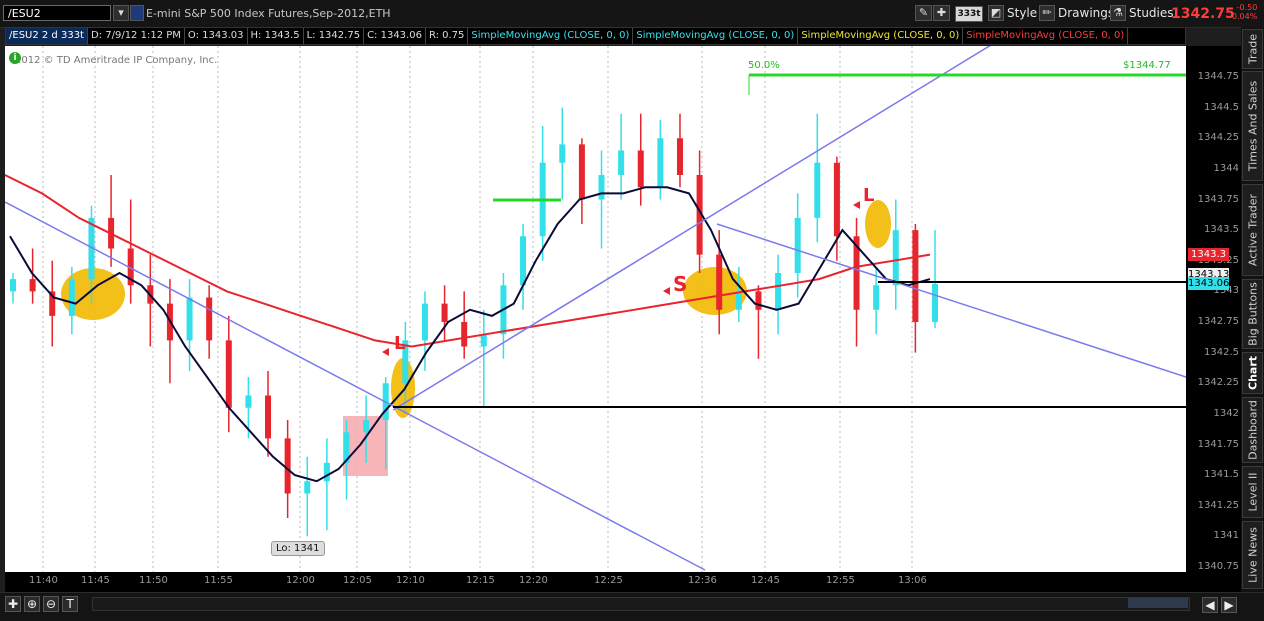 The width and height of the screenshot is (1264, 621). Describe the element at coordinates (716, 36) in the screenshot. I see `study-sma-2: SimpleMovingAvg (CLOSE, 0, 0)` at that location.